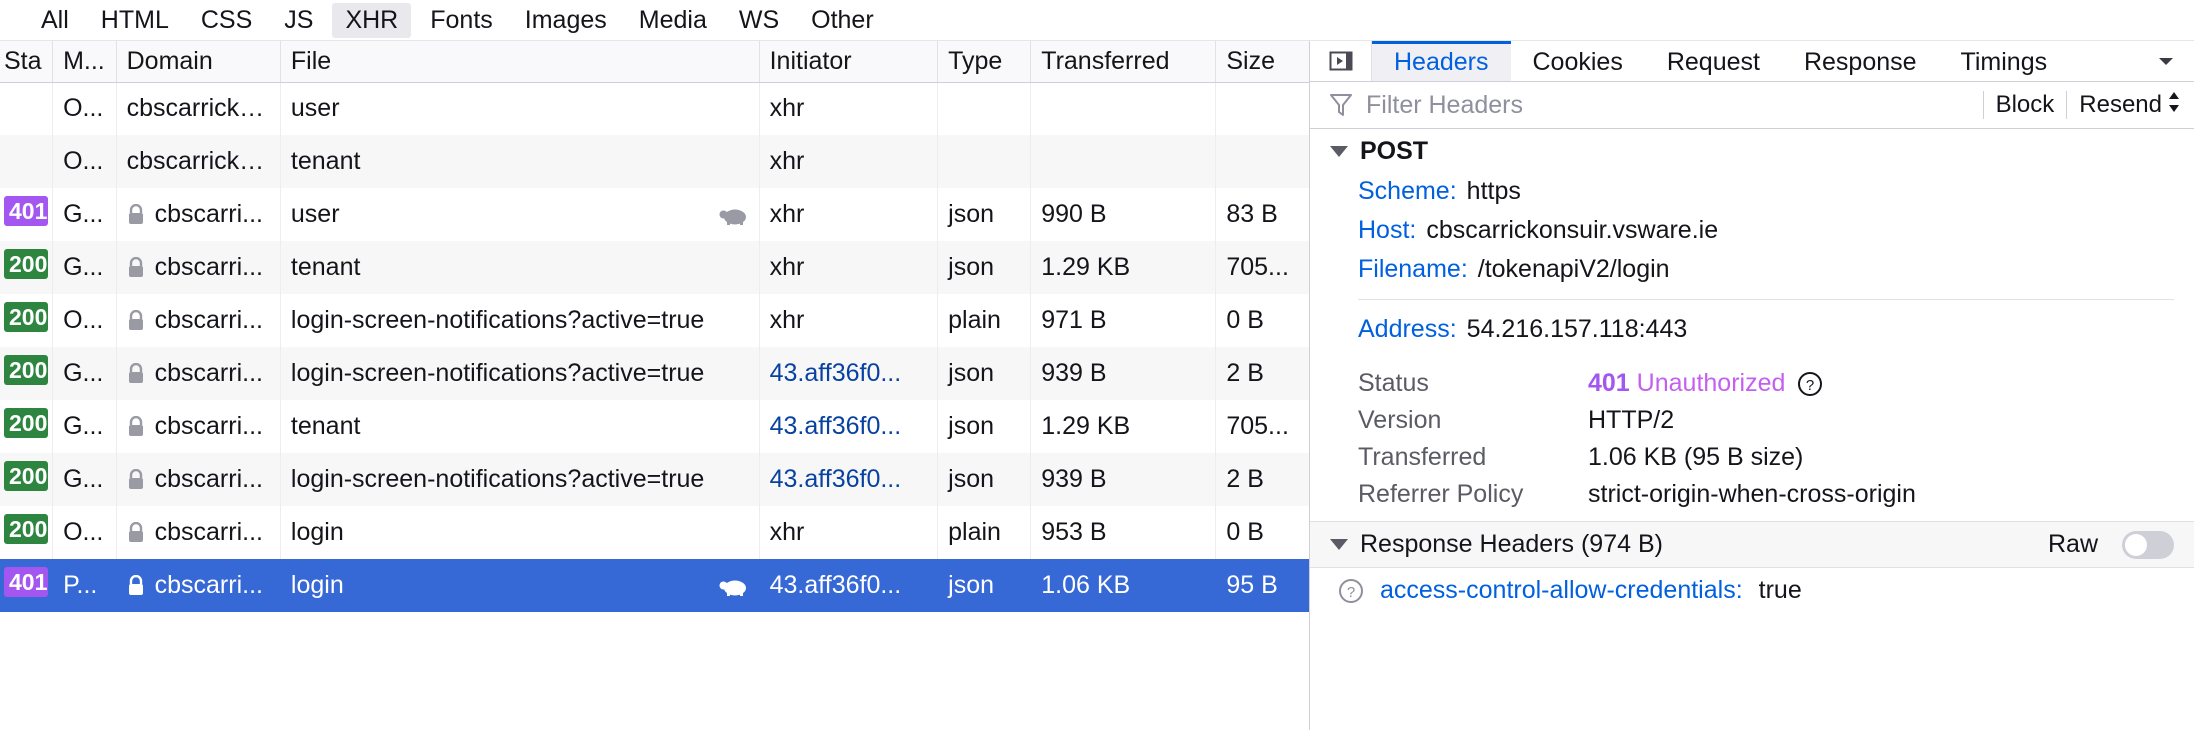 The image size is (2194, 730). Describe the element at coordinates (135, 20) in the screenshot. I see `filter-html: HTML` at that location.